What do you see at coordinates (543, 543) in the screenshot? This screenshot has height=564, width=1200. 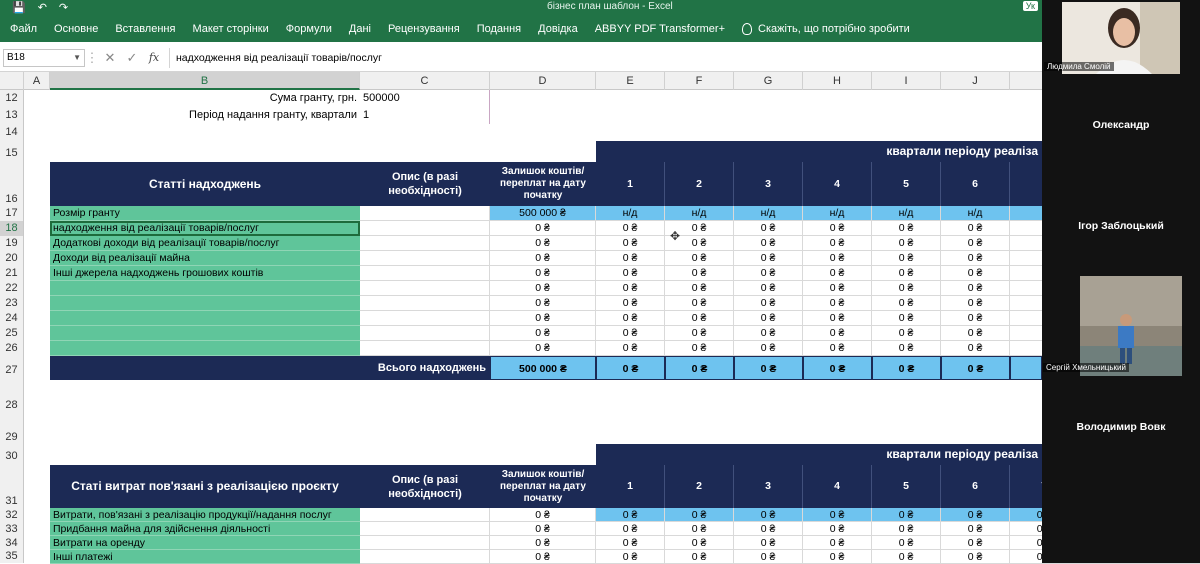 I see `expense-balance-cell: 0 ₴` at bounding box center [543, 543].